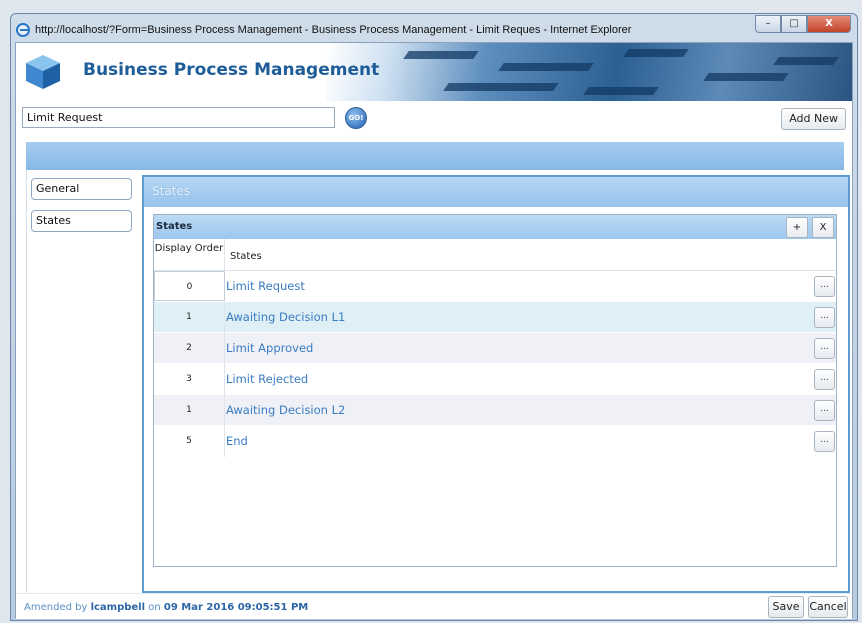 The height and width of the screenshot is (623, 862). What do you see at coordinates (83, 381) in the screenshot?
I see `sidebar: General States` at bounding box center [83, 381].